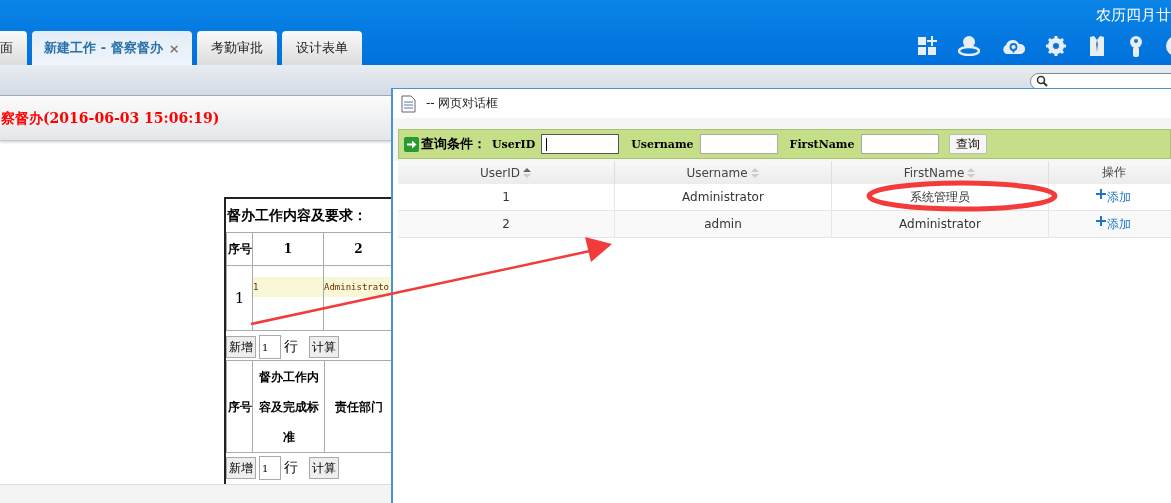 Image resolution: width=1171 pixels, height=503 pixels. I want to click on sort-icon, so click(527, 172).